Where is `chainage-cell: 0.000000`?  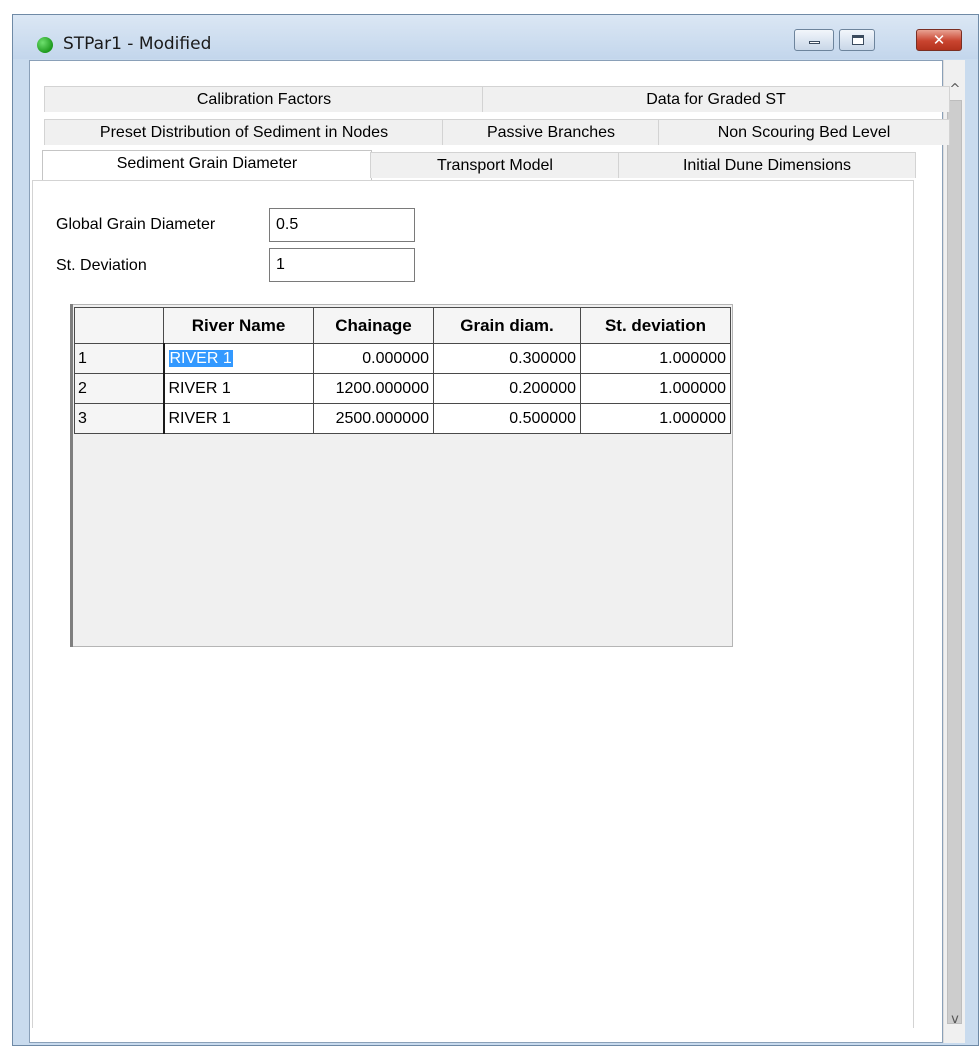 chainage-cell: 0.000000 is located at coordinates (373, 358).